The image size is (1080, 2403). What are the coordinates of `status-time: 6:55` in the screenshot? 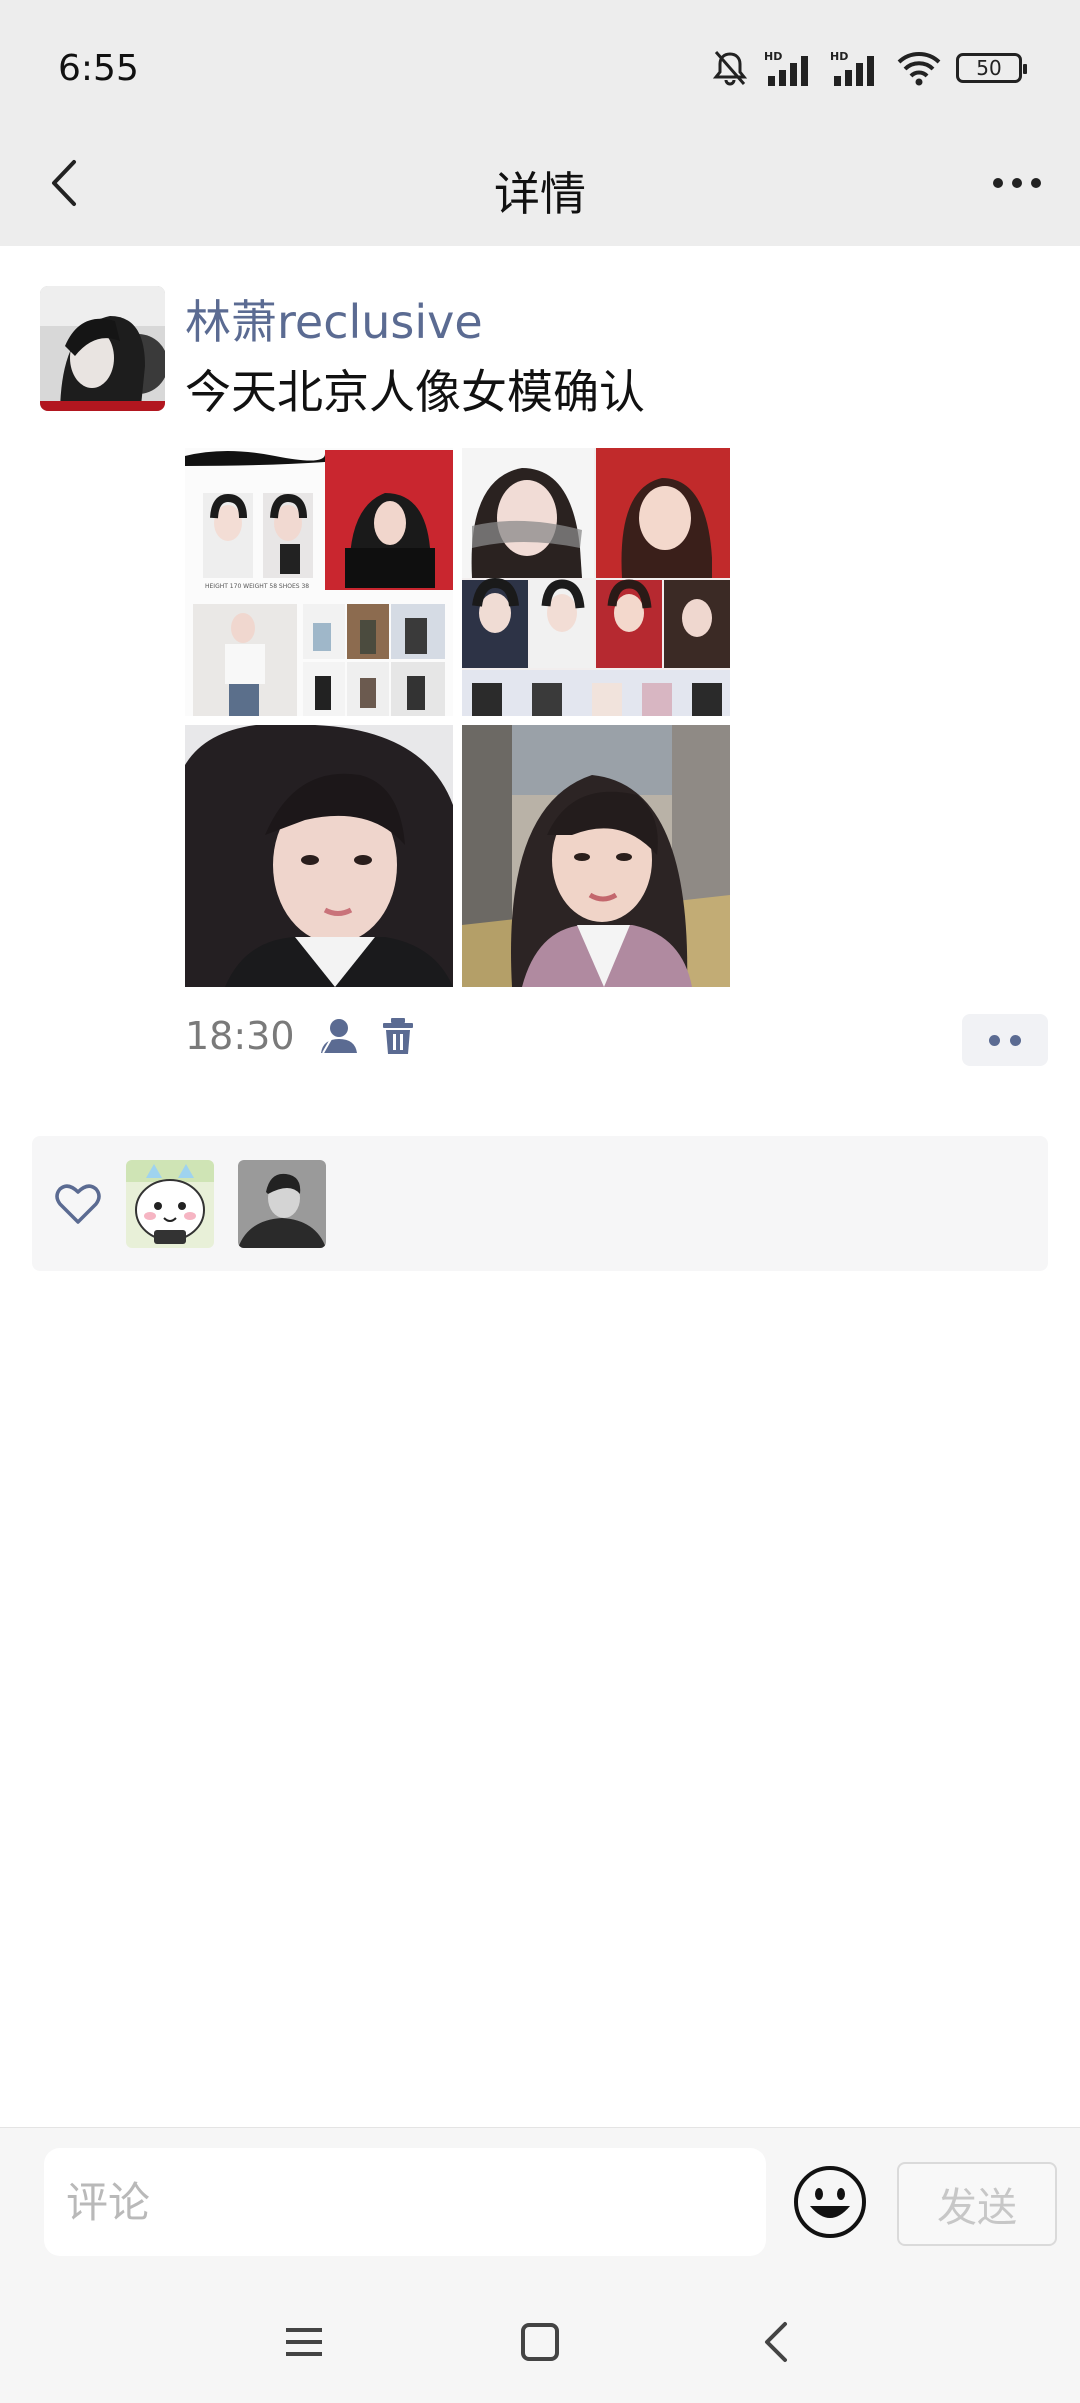 It's located at (98, 68).